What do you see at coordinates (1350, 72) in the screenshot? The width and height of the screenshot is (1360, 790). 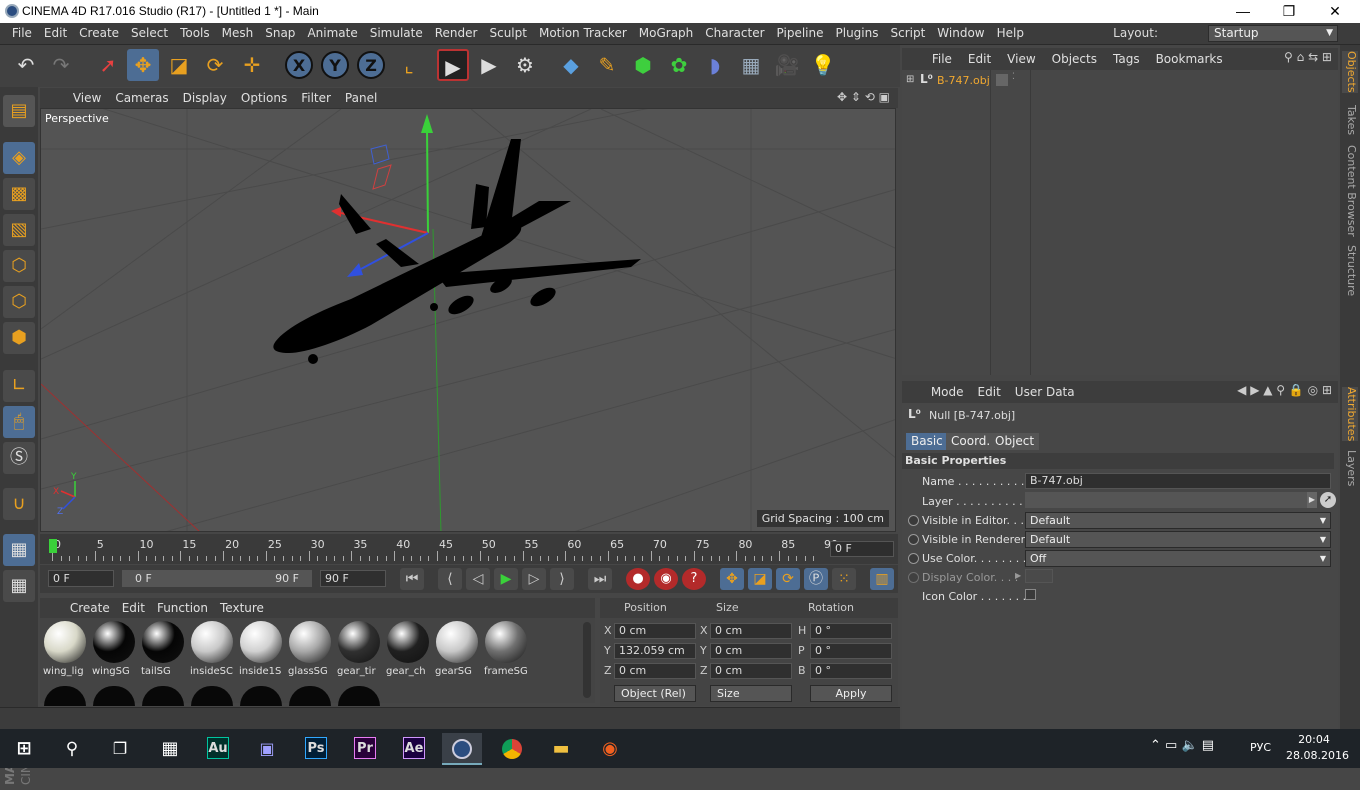 I see `side-tab-objects: Objects` at bounding box center [1350, 72].